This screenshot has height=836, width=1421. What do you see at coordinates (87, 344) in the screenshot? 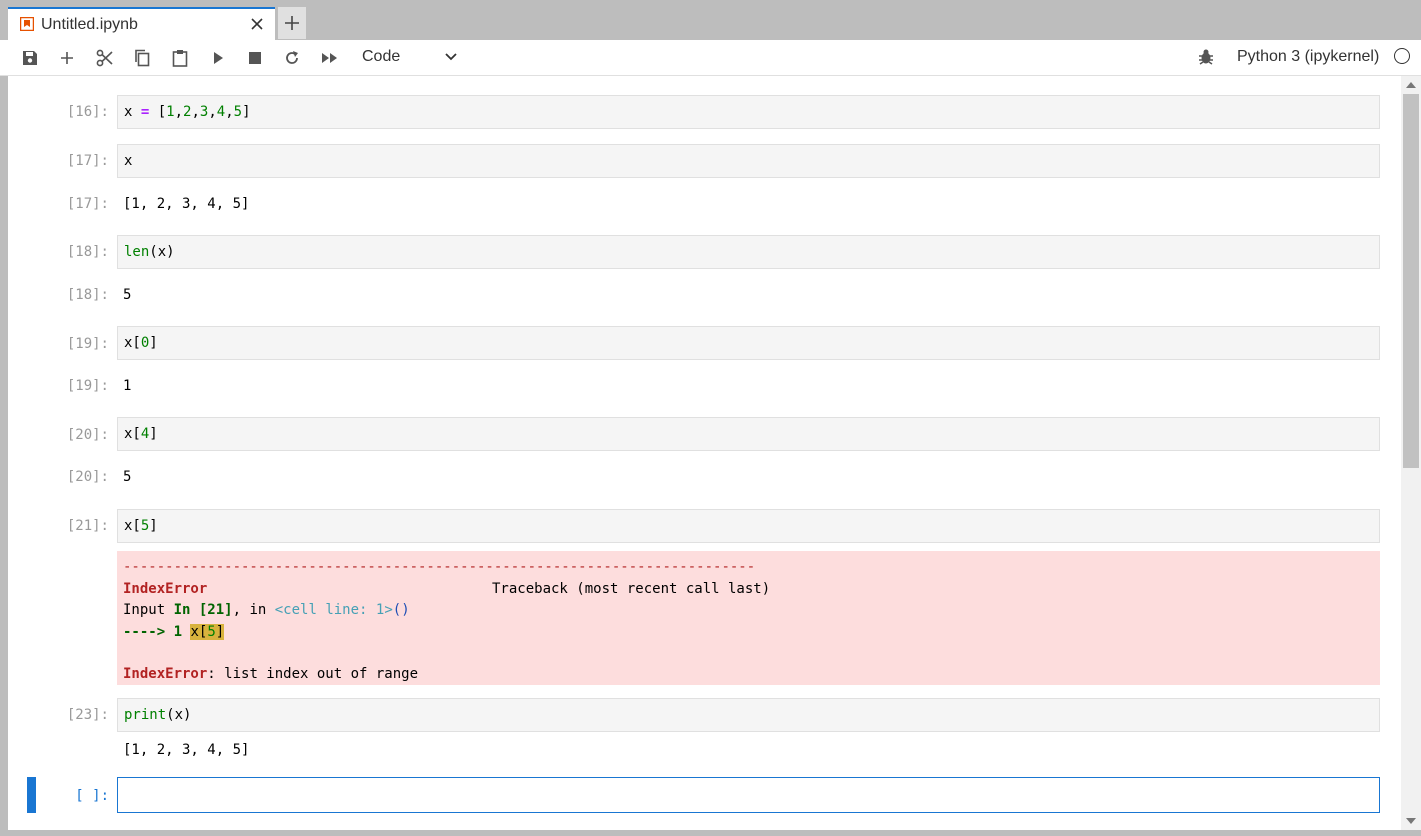
I see `input-prompt: [19]:` at bounding box center [87, 344].